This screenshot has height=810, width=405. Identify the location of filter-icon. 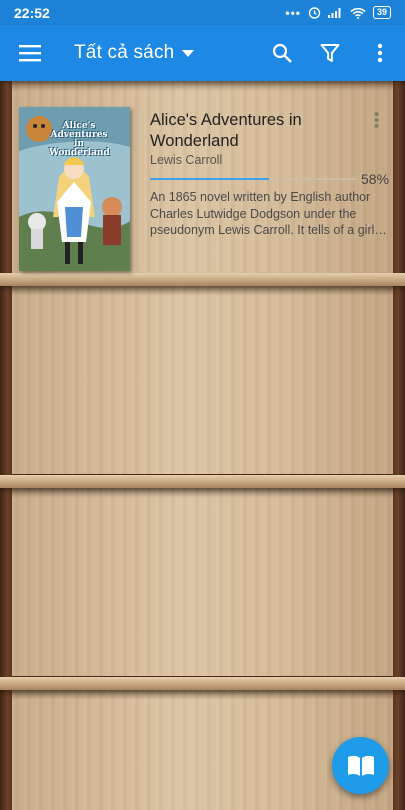
(330, 53).